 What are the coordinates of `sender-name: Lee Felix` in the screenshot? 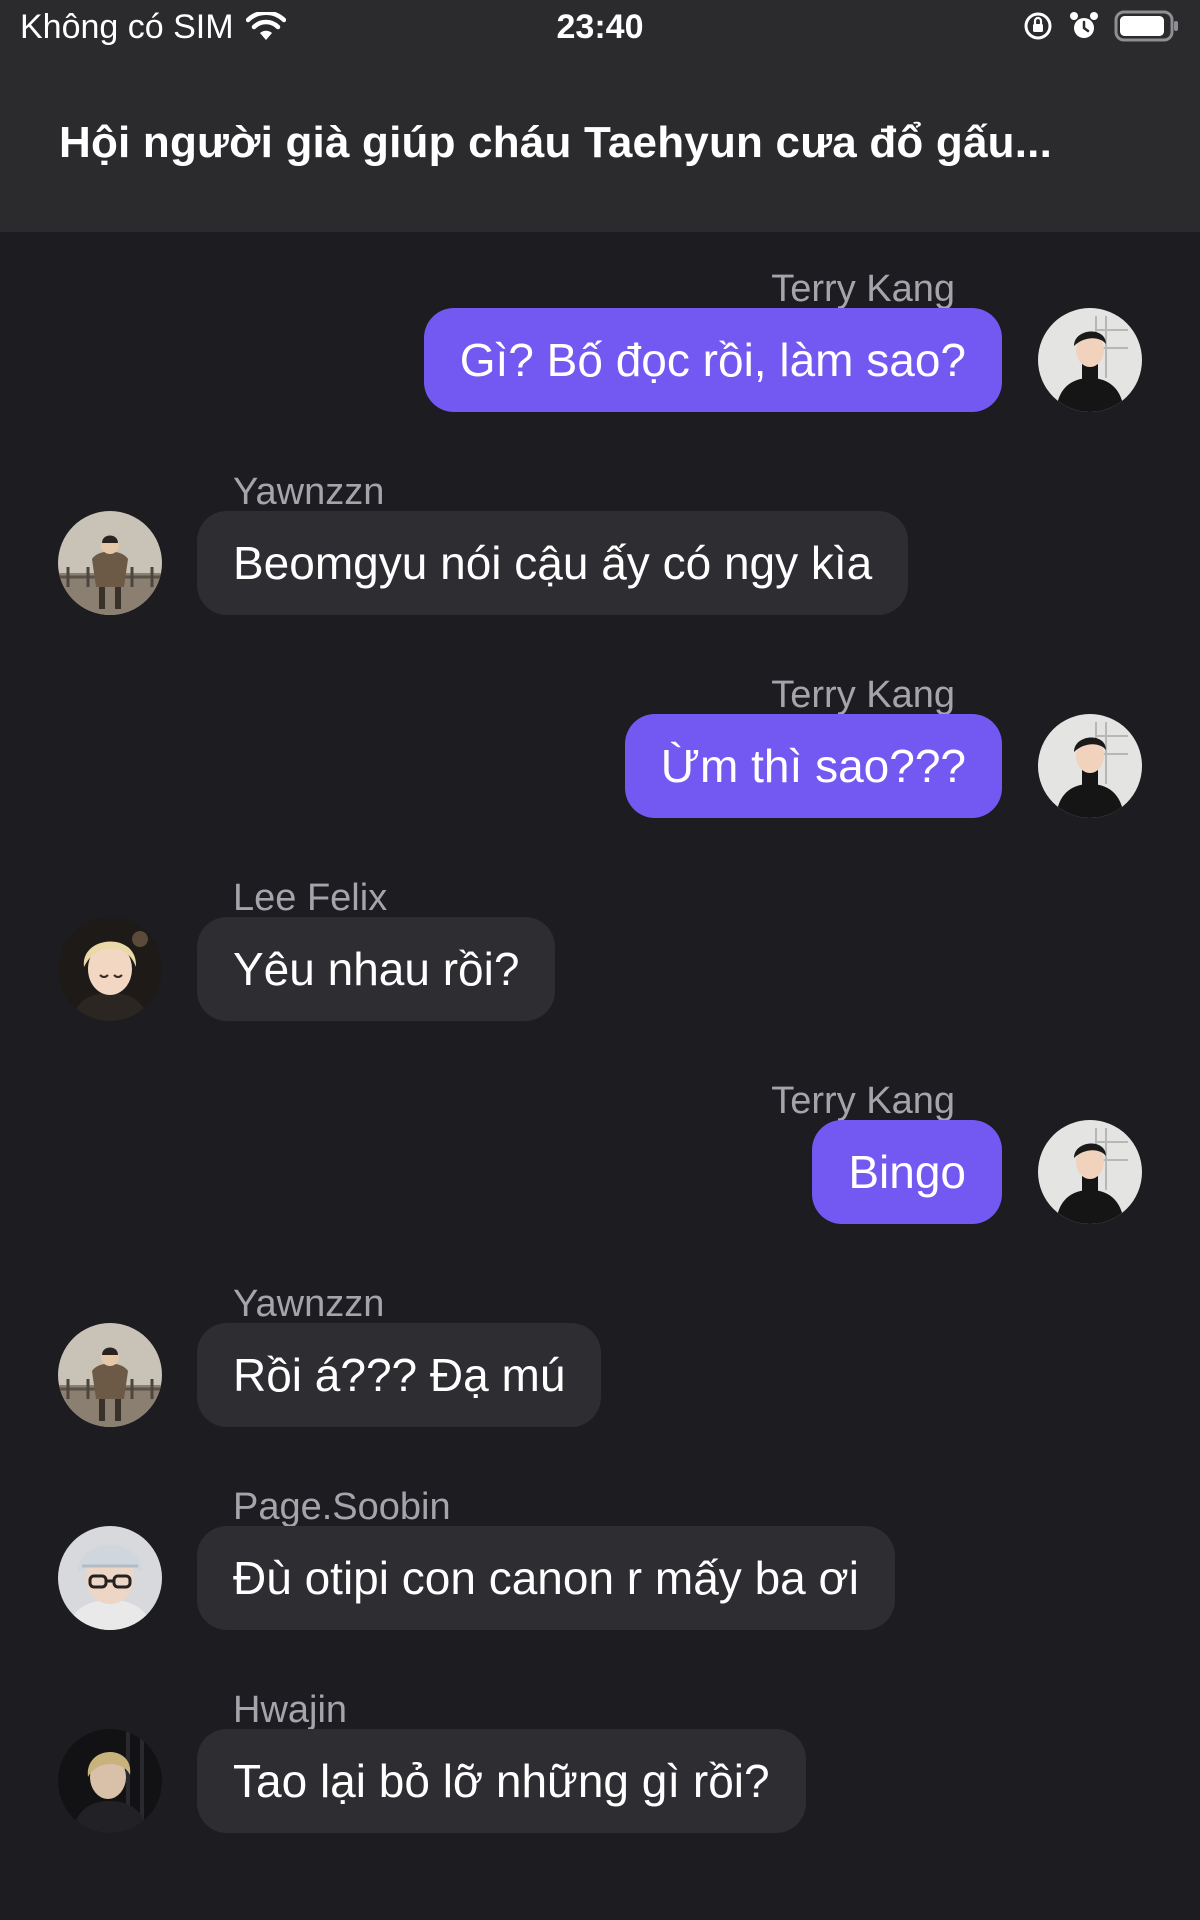 It's located at (310, 898).